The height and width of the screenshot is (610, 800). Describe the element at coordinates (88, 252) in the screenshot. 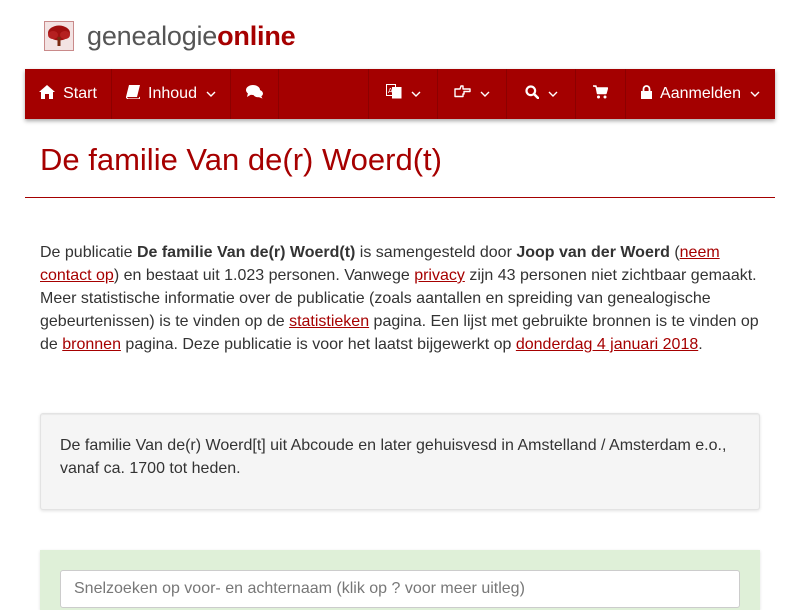

I see `intro-text: De publicatie` at that location.